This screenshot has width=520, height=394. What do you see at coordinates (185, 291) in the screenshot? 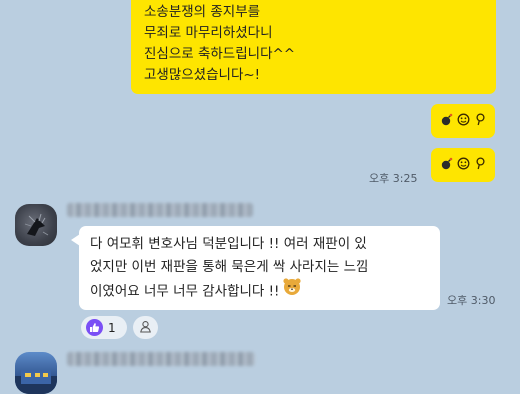
I see `message-line-text: 이였어요 너무 너무 감사합니다 !!` at bounding box center [185, 291].